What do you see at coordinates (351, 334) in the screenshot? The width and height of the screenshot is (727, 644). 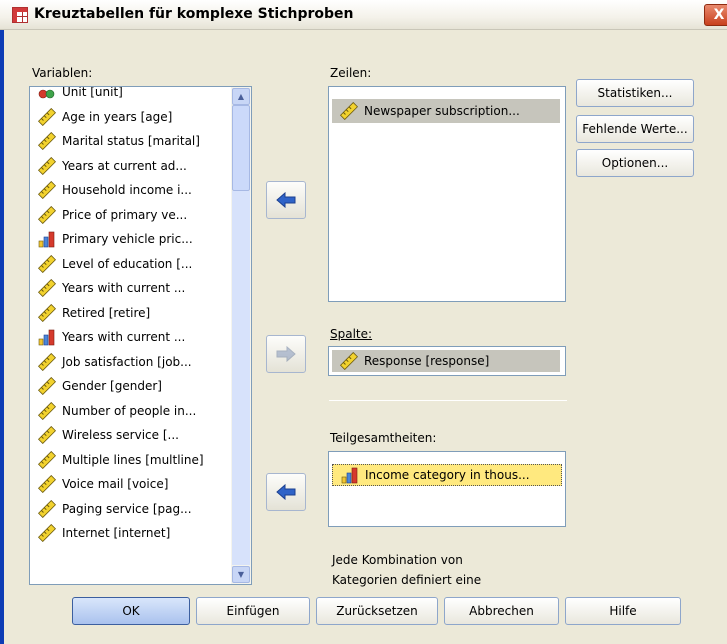 I see `column-label: Spalte:` at bounding box center [351, 334].